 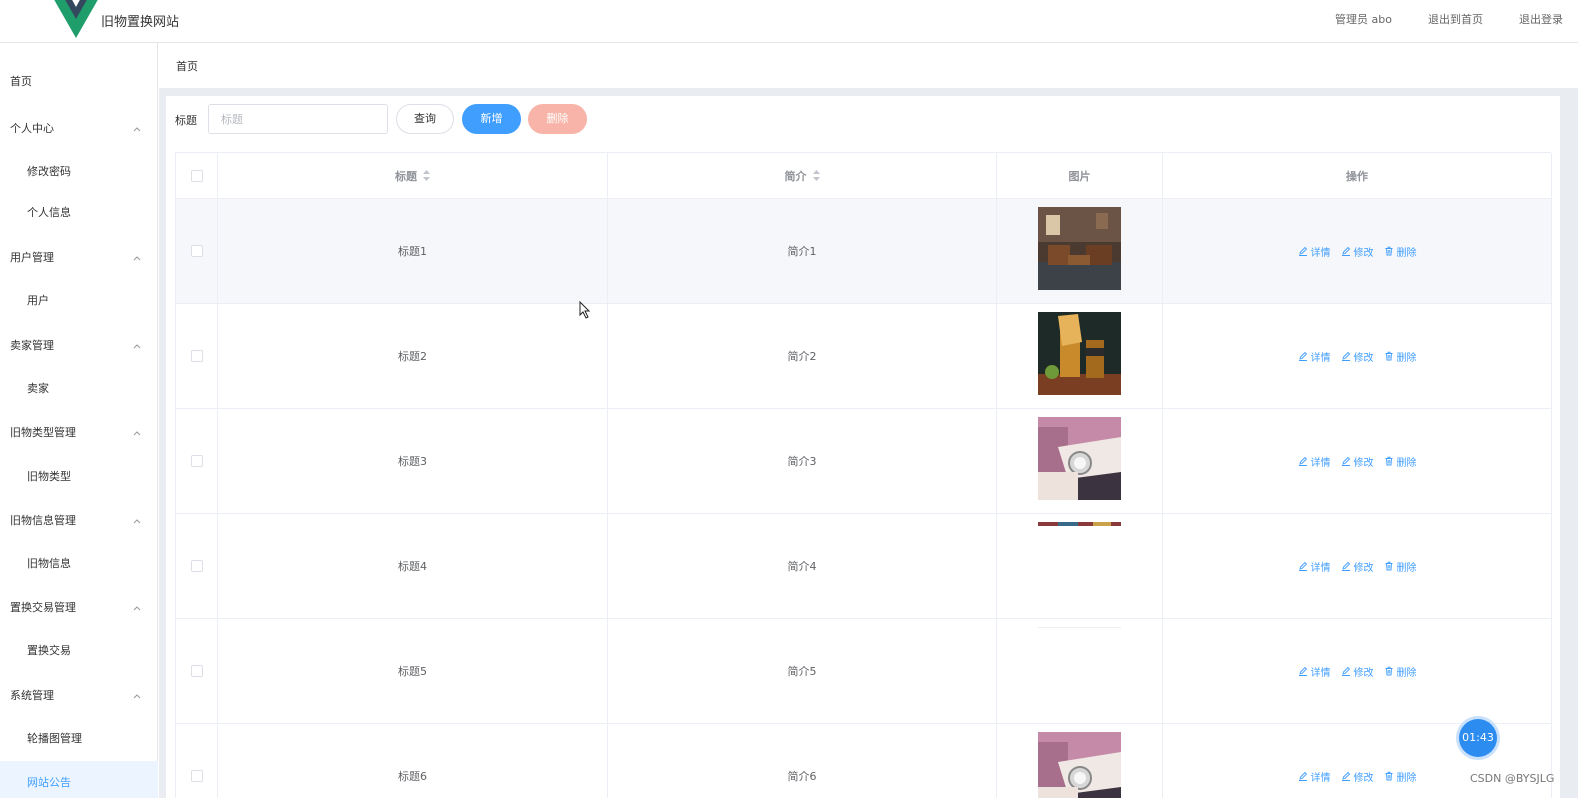 I want to click on sidebar-group-system: 系统管理, so click(x=79, y=696).